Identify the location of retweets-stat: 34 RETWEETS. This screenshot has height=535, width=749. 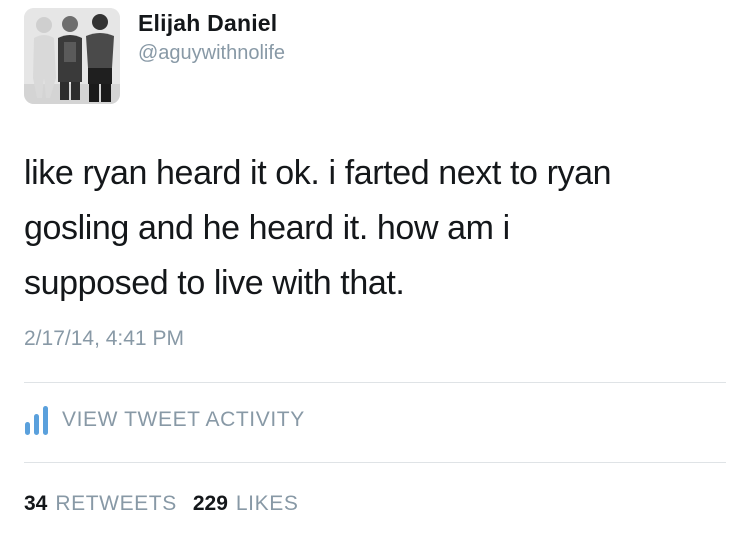
(100, 504).